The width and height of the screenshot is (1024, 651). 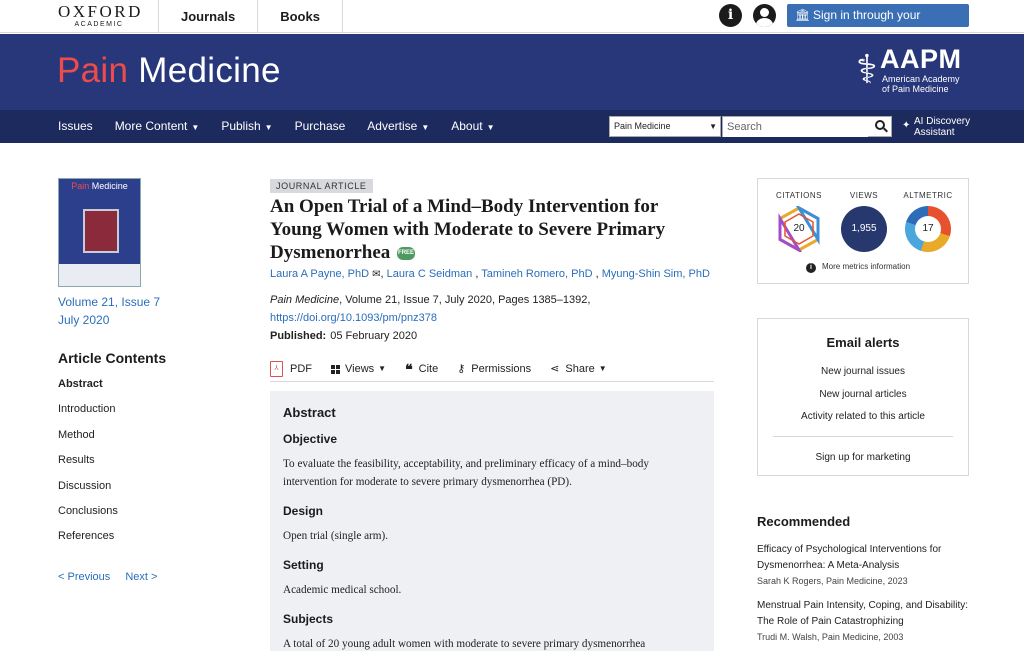 I want to click on nav-publish: Publish ▼, so click(x=246, y=126).